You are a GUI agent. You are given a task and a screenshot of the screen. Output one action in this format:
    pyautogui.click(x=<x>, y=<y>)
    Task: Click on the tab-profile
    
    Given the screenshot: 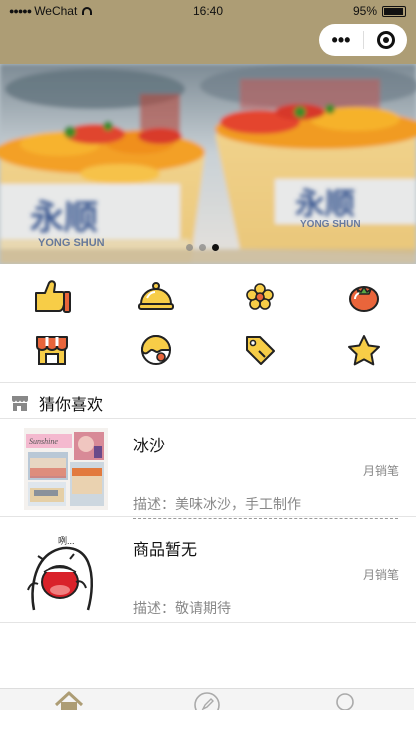 What is the action you would take?
    pyautogui.click(x=345, y=699)
    